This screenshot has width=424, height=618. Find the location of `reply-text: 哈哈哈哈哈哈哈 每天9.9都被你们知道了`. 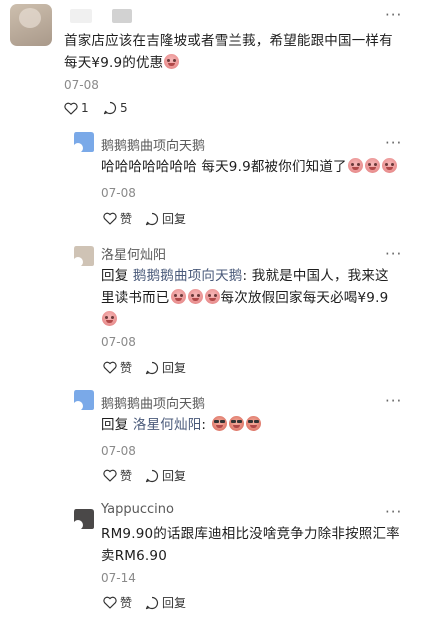

reply-text: 哈哈哈哈哈哈哈 每天9.9都被你们知道了 is located at coordinates (249, 167).